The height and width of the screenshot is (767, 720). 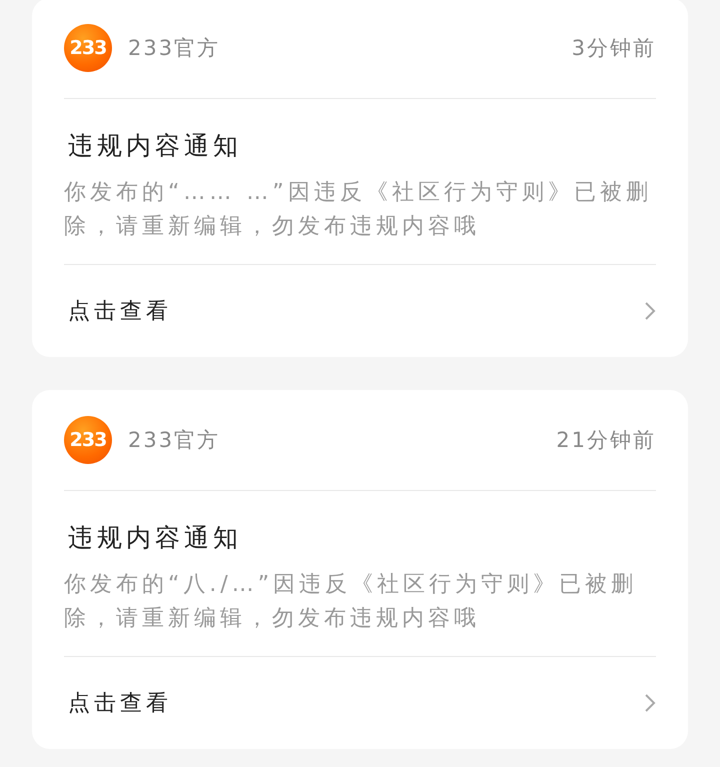 What do you see at coordinates (351, 602) in the screenshot?
I see `notice-body: 你发布的“八./…”因违反《社区行为守则》已被删除，请重新编辑，勿发布违规内容哦` at bounding box center [351, 602].